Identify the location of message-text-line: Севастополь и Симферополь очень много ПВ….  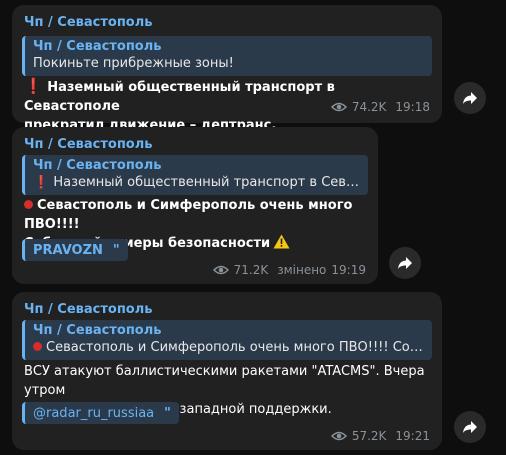
(188, 215).